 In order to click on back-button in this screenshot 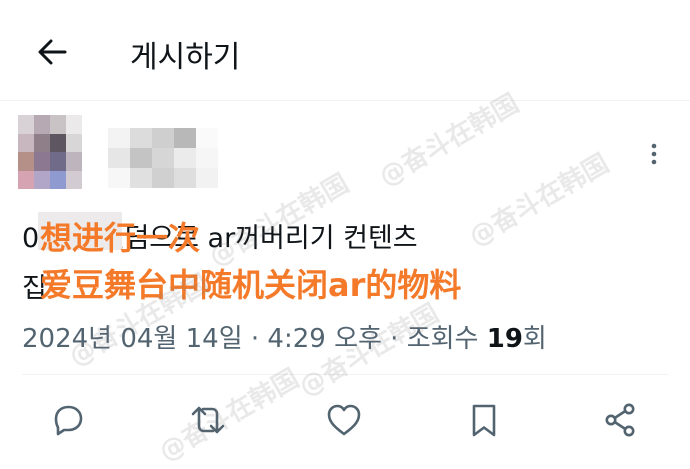, I will do `click(52, 52)`.